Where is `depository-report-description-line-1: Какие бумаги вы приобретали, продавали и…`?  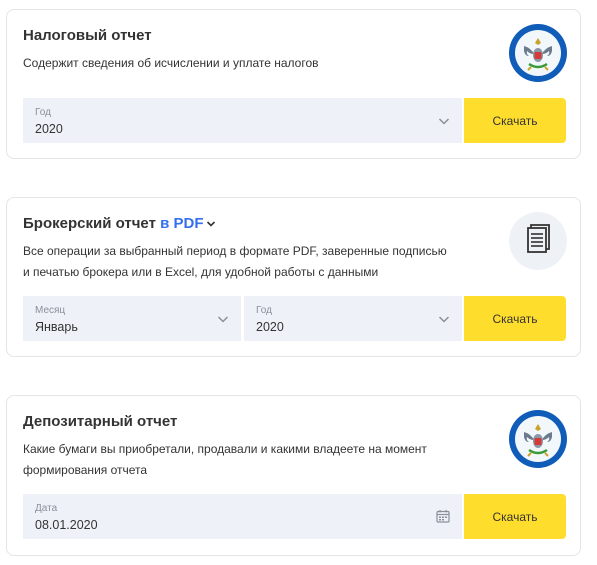 depository-report-description-line-1: Какие бумаги вы приобретали, продавали и… is located at coordinates (225, 449).